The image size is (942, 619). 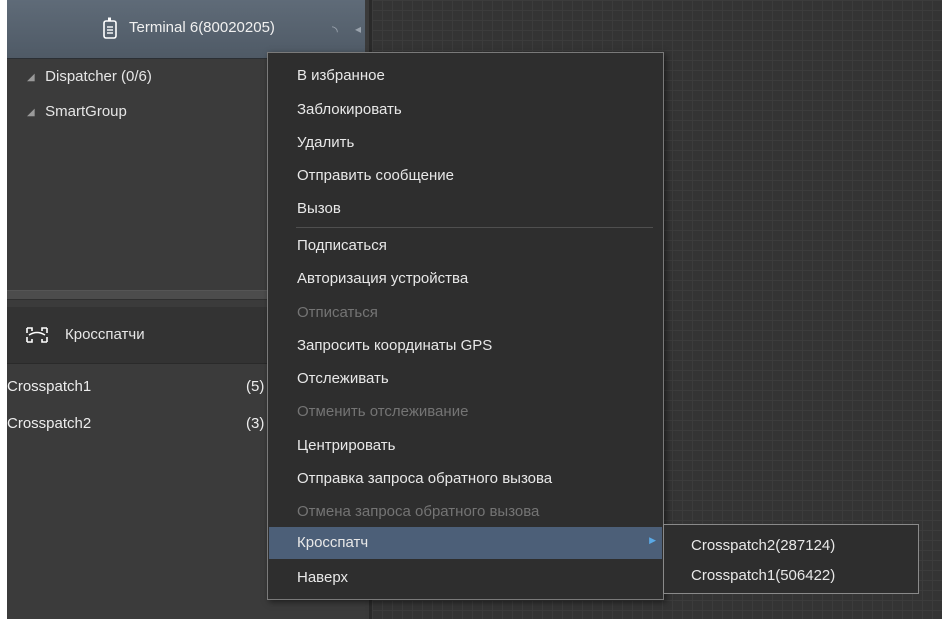 What do you see at coordinates (465, 543) in the screenshot?
I see `menu-item-crosspatch: Кросспатч ▶` at bounding box center [465, 543].